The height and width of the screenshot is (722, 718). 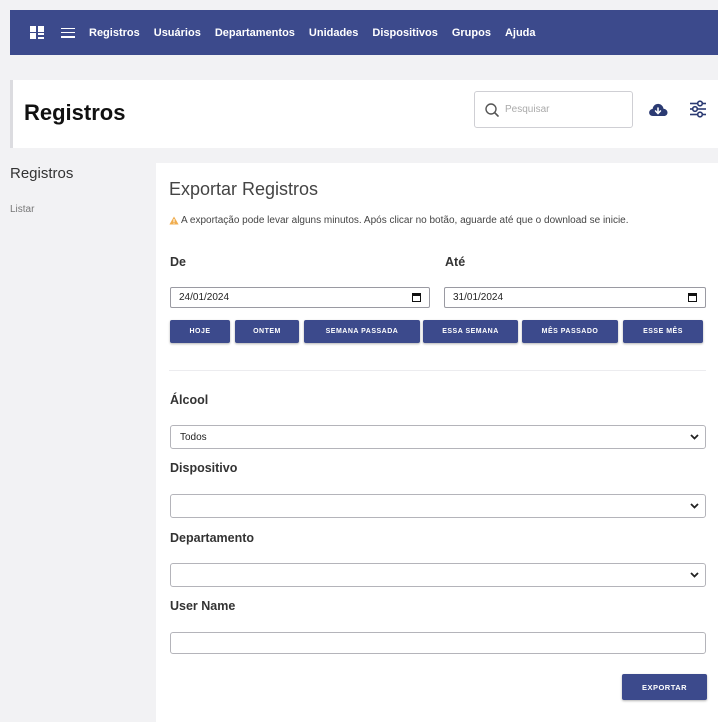 I want to click on warning-icon, so click(x=174, y=220).